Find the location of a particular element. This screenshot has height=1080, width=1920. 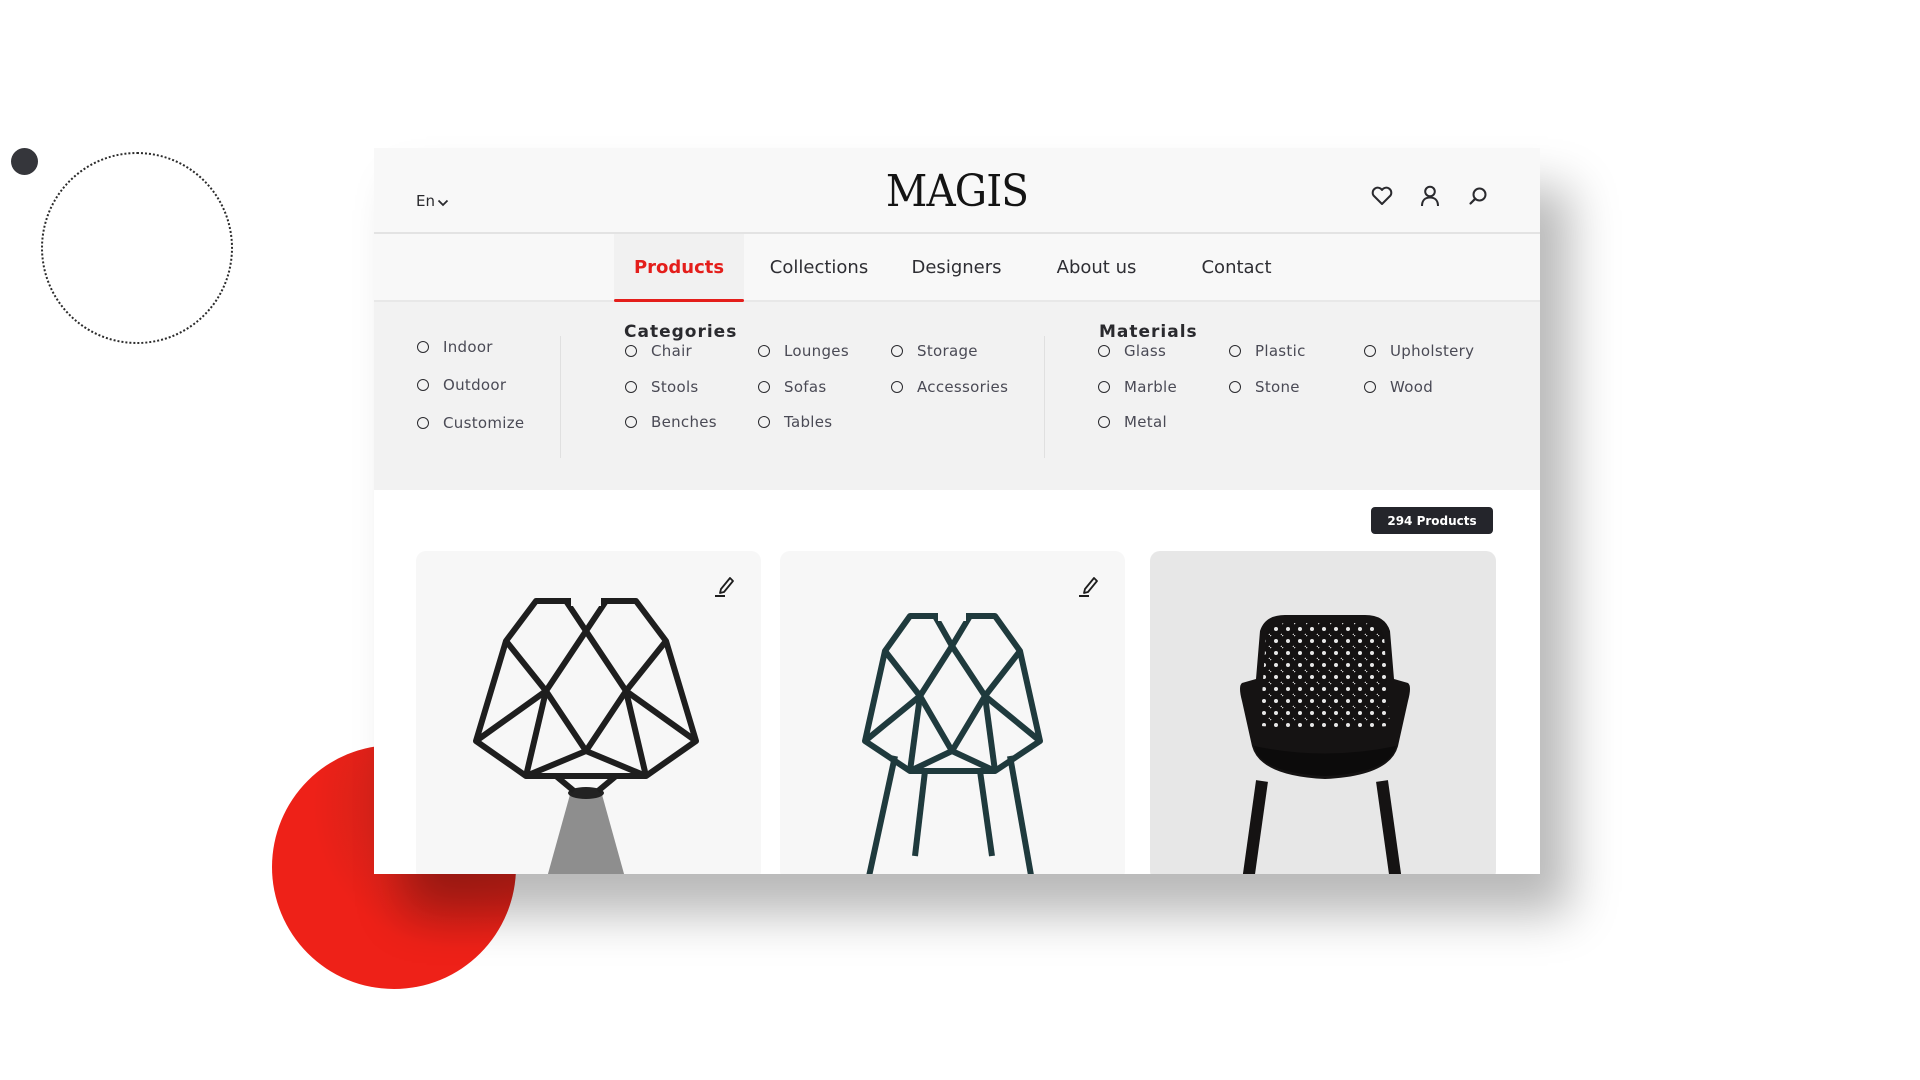

category-stools: Stools is located at coordinates (662, 387).